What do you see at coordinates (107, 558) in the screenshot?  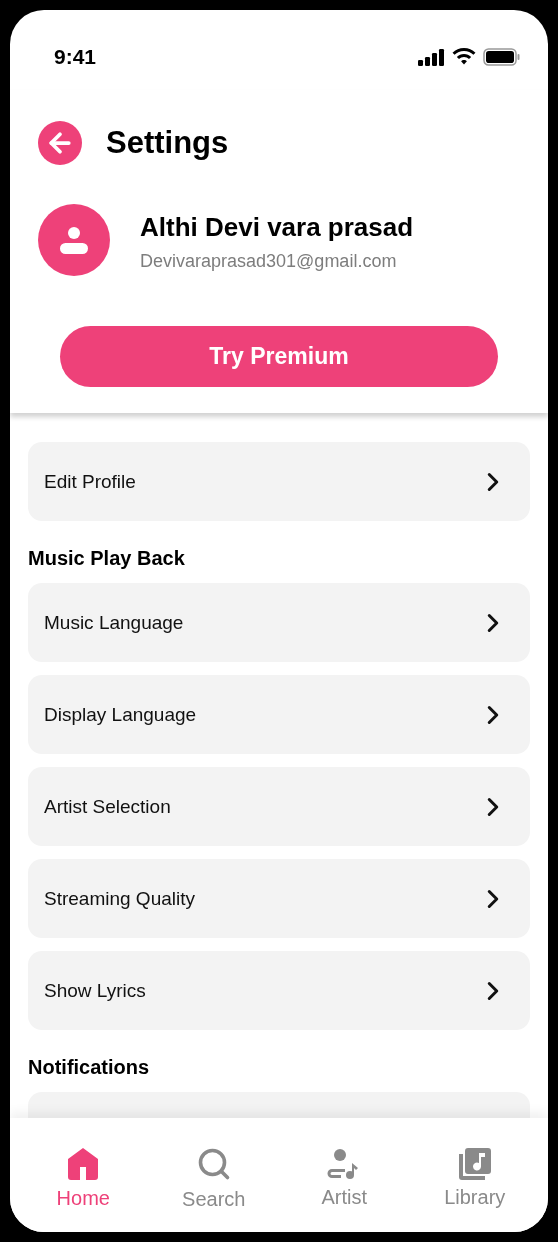 I see `section-heading: Music Play Back` at bounding box center [107, 558].